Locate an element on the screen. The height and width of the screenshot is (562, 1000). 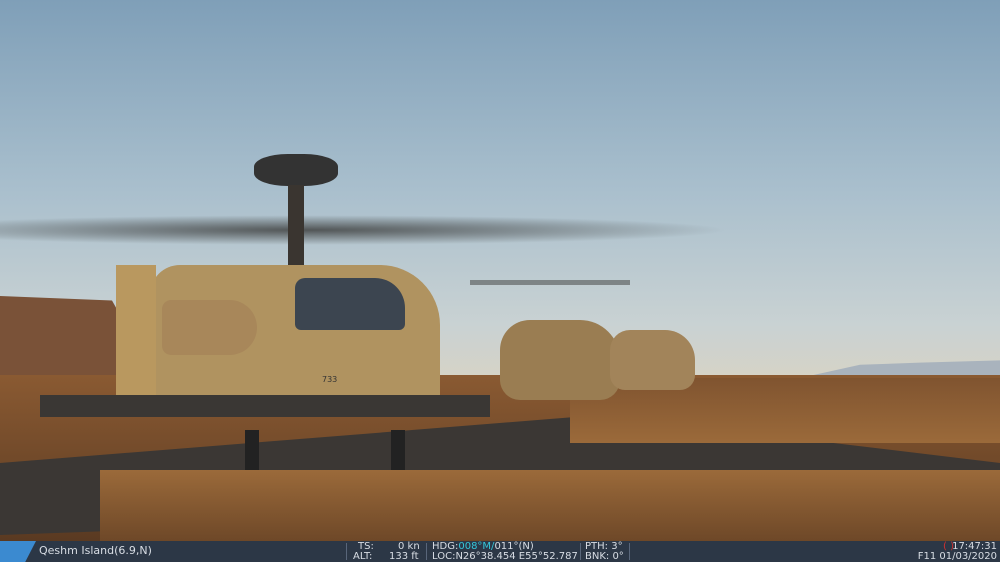
tail is located at coordinates (136, 330).